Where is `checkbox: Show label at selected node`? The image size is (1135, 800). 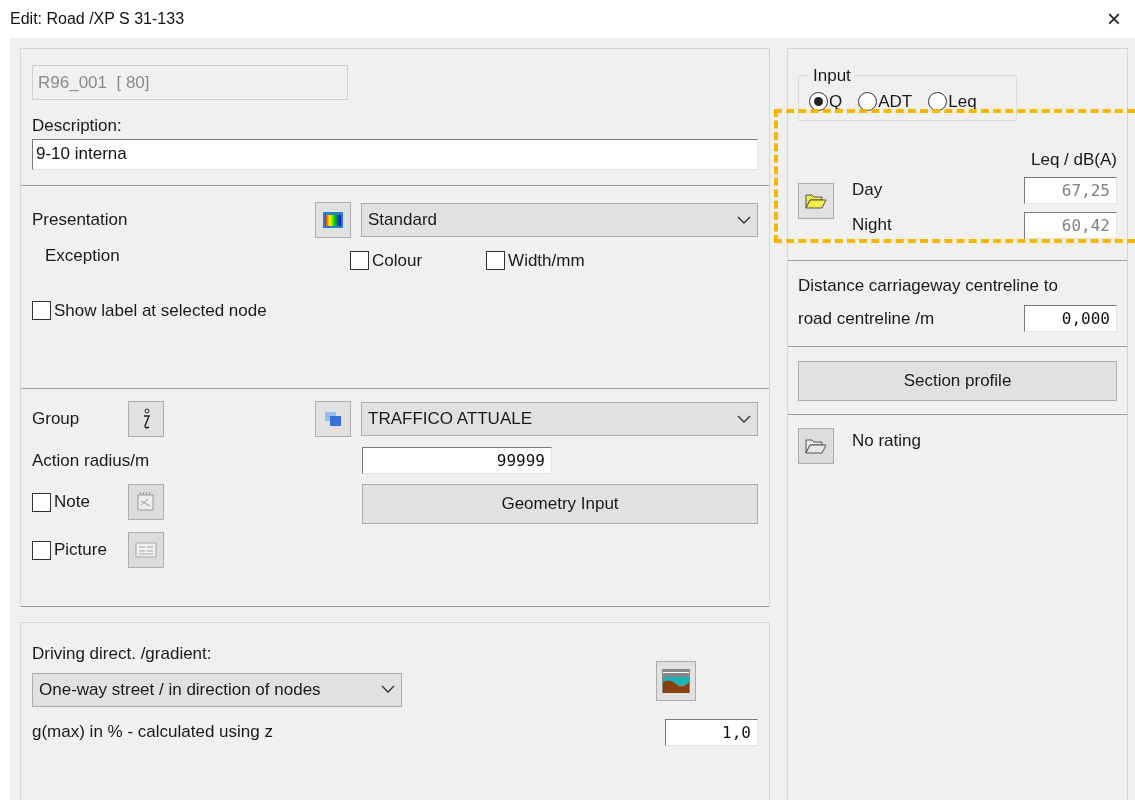
checkbox: Show label at selected node is located at coordinates (395, 310).